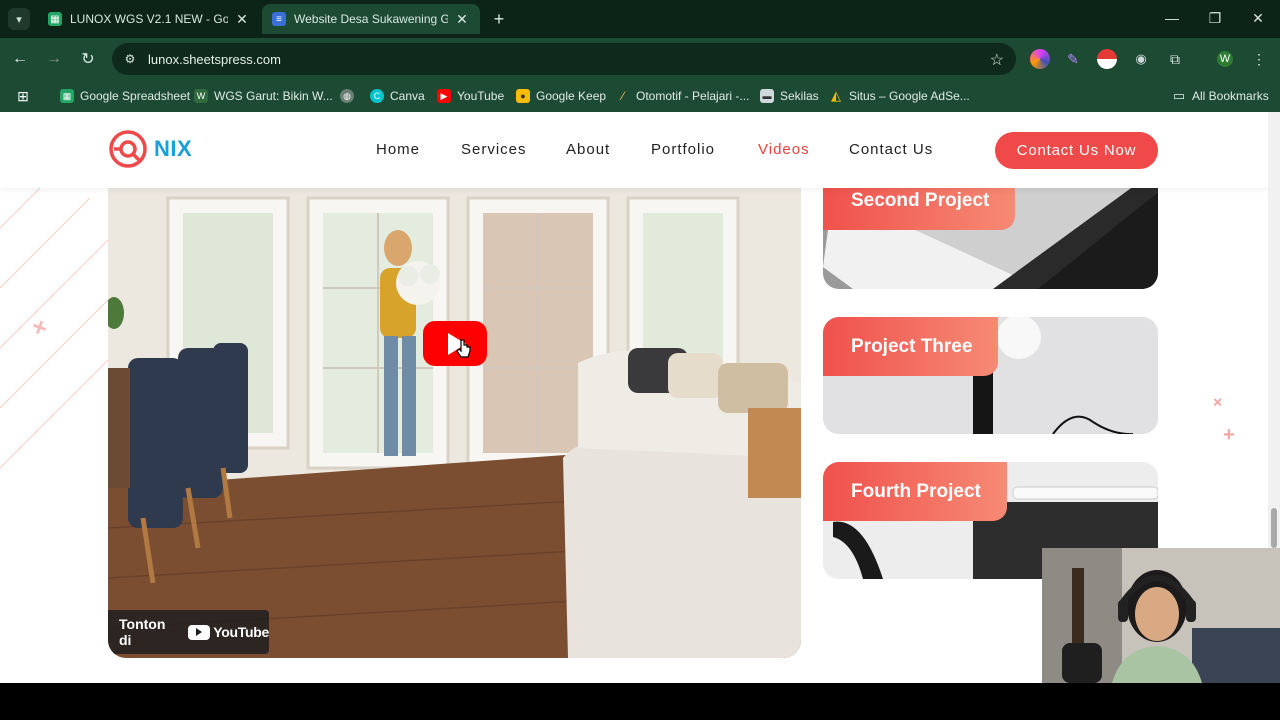 Image resolution: width=1280 pixels, height=720 pixels. Describe the element at coordinates (1172, 18) in the screenshot. I see `minimize-icon: —` at that location.